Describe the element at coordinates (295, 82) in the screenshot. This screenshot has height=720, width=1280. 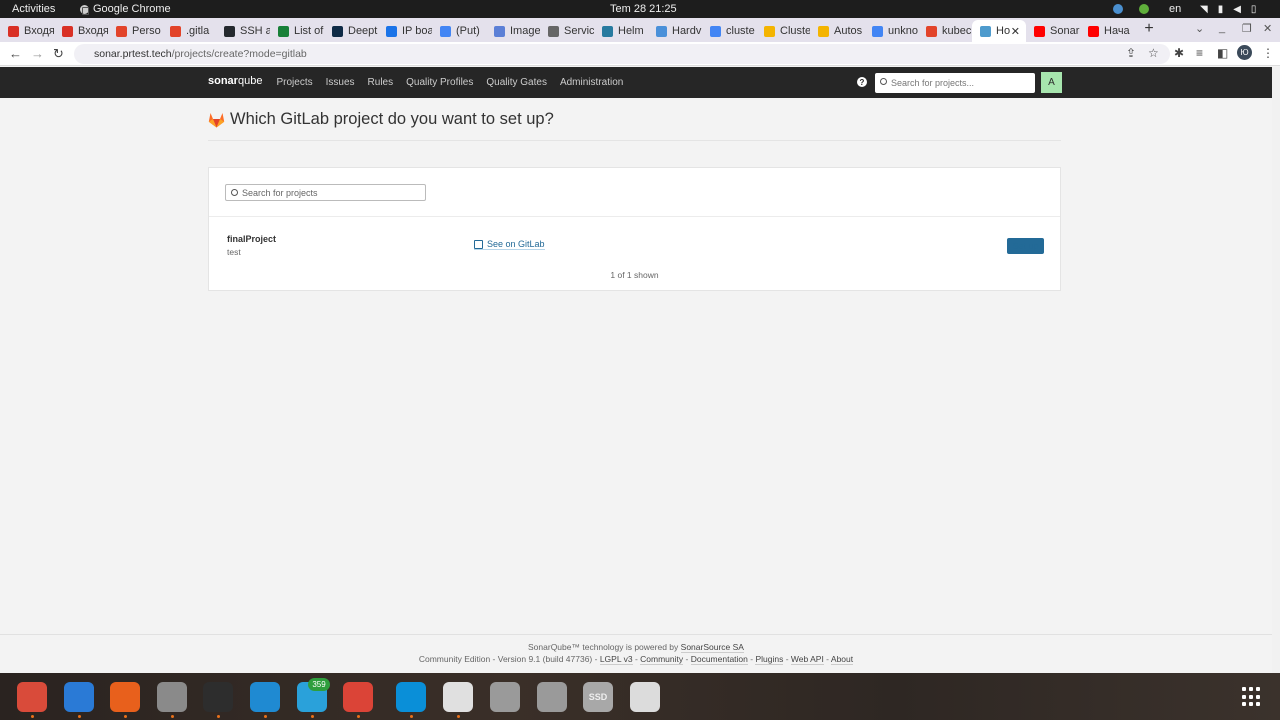
I see `nav-projects: Projects` at that location.